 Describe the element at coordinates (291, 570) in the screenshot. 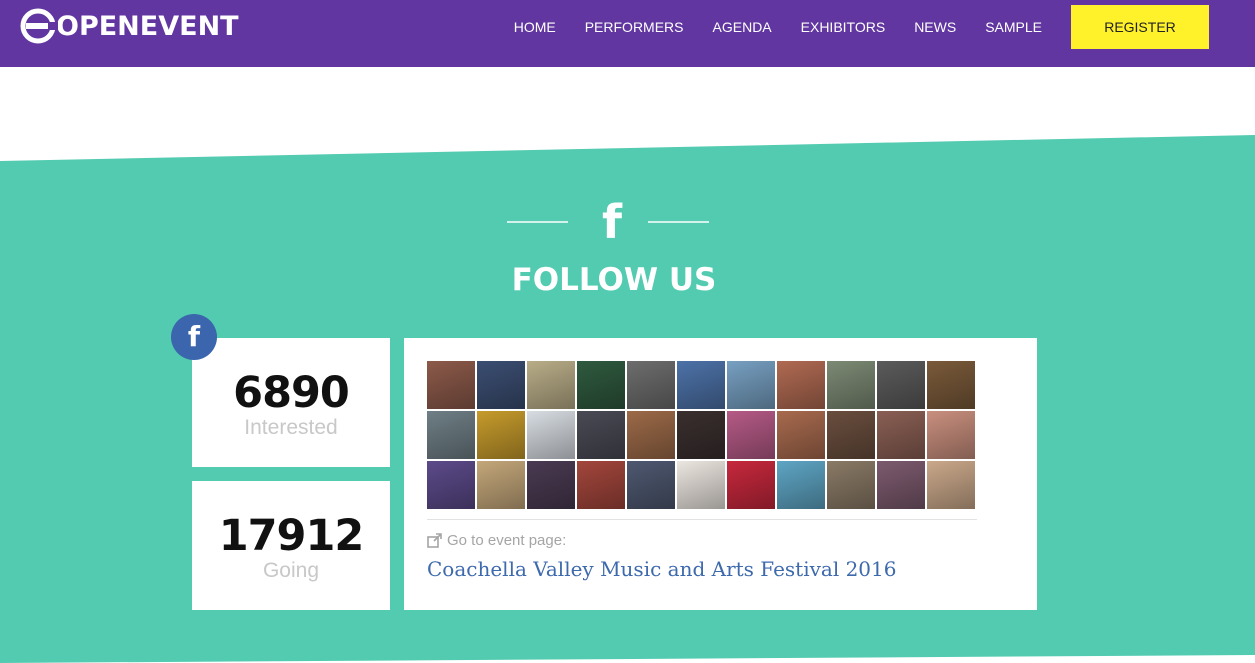

I see `going-label: Going` at that location.